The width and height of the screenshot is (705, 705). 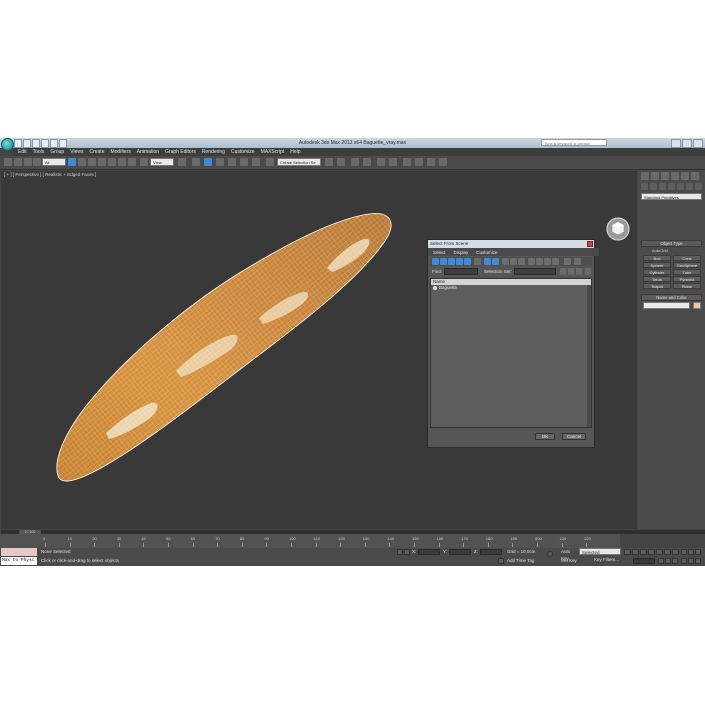 I want to click on select-none-icon, so click(x=539, y=261).